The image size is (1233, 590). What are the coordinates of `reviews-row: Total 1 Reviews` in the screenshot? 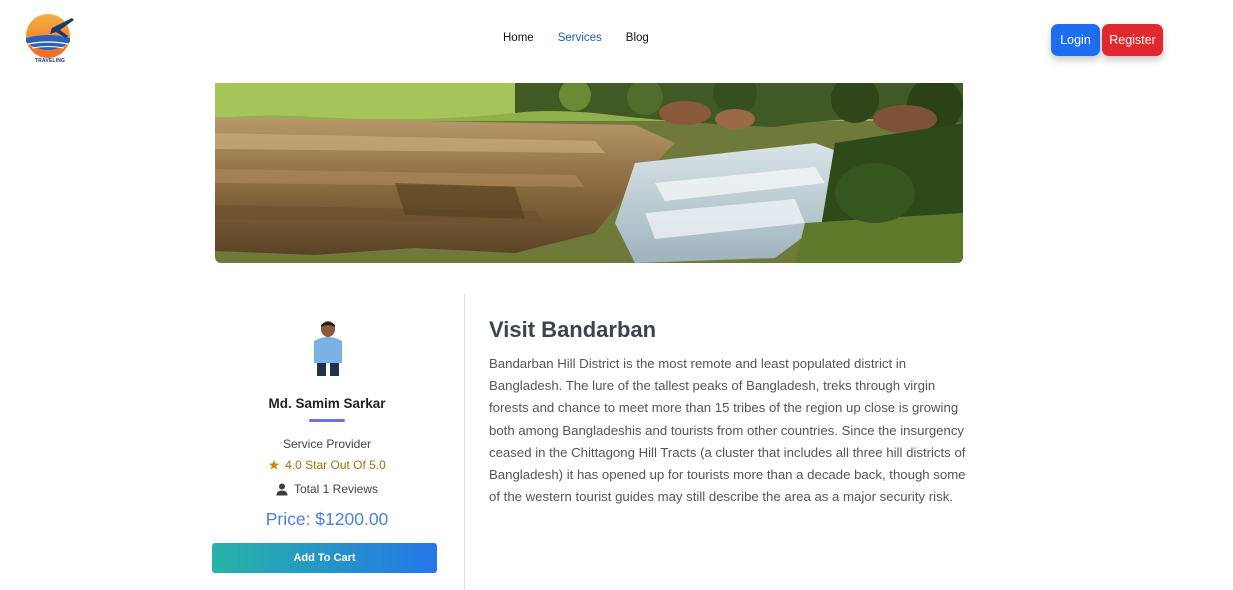 It's located at (327, 489).